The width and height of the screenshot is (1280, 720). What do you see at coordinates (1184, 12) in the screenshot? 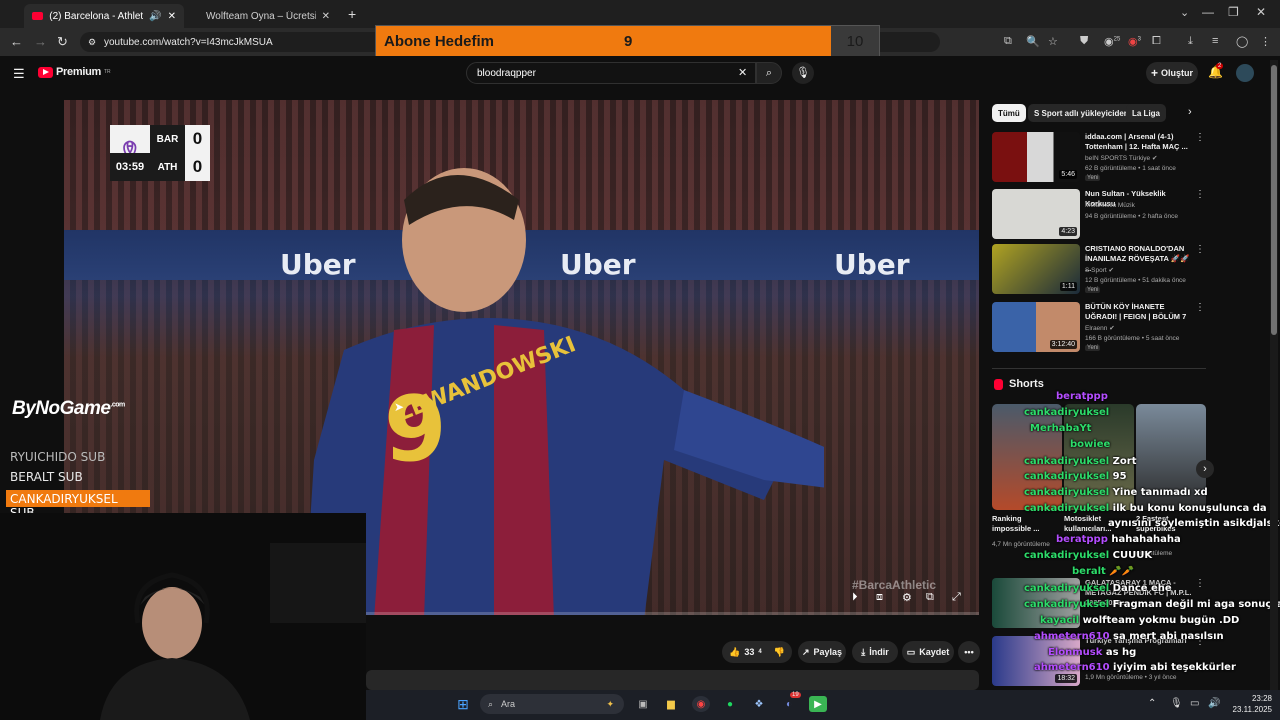
I see `tab-search-icon: ⌄` at bounding box center [1184, 12].